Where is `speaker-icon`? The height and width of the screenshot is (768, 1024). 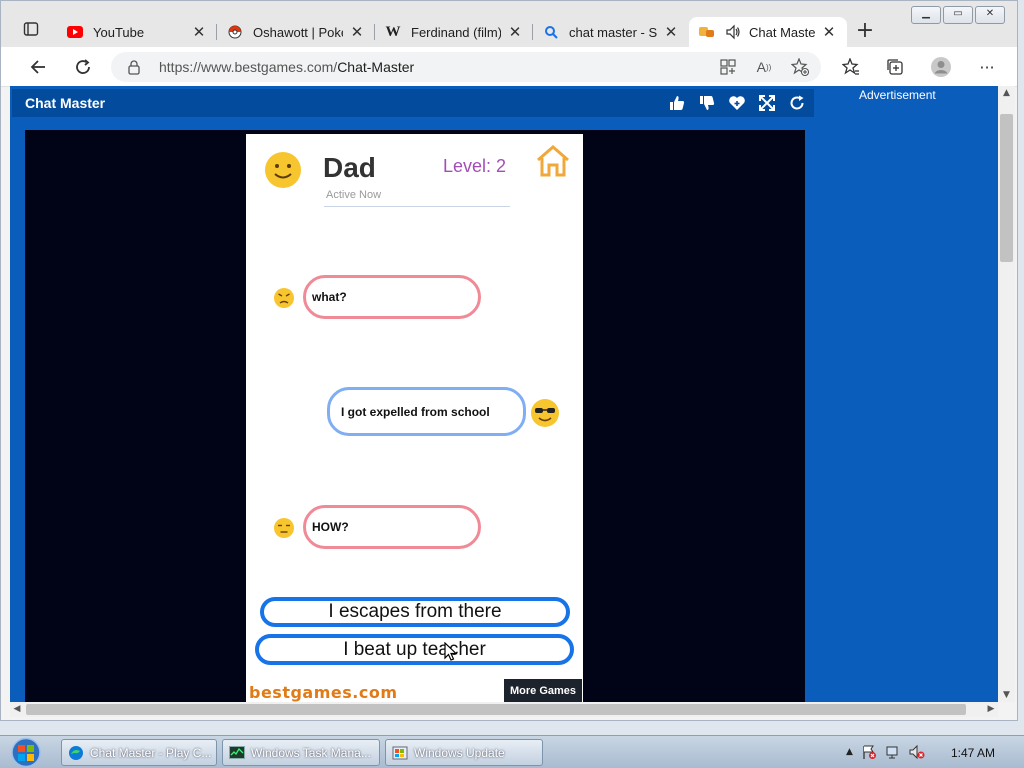
speaker-icon is located at coordinates (733, 32).